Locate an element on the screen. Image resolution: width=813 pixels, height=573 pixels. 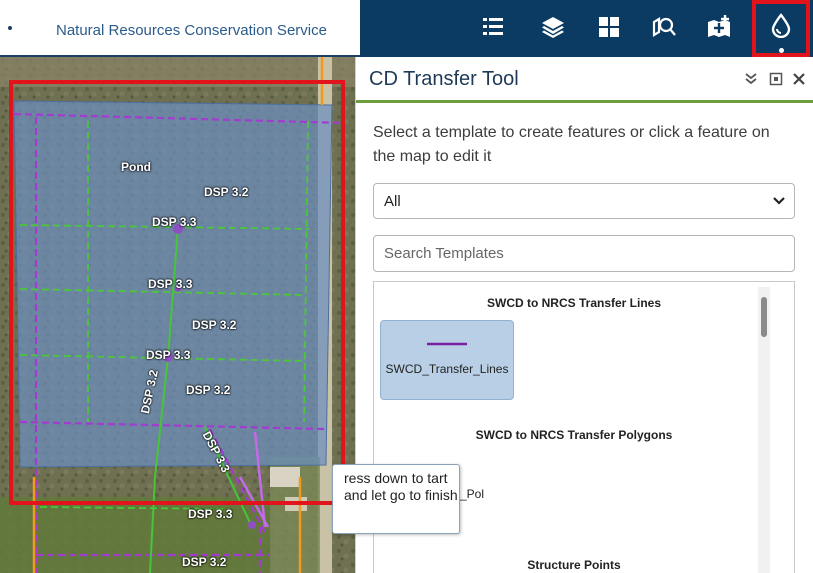
line-symbol-icon is located at coordinates (447, 344).